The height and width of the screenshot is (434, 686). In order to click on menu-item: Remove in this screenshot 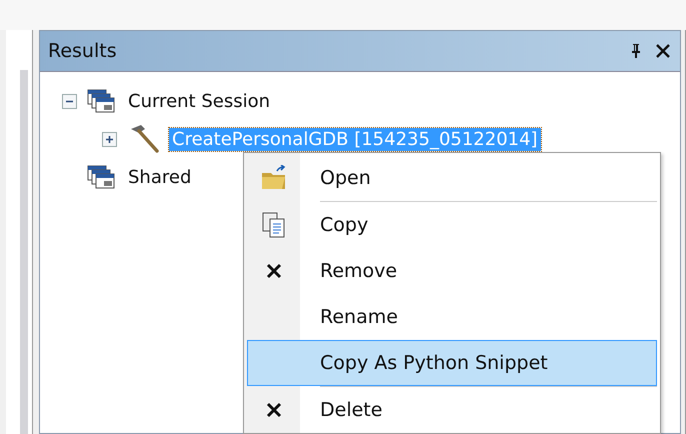, I will do `click(452, 271)`.